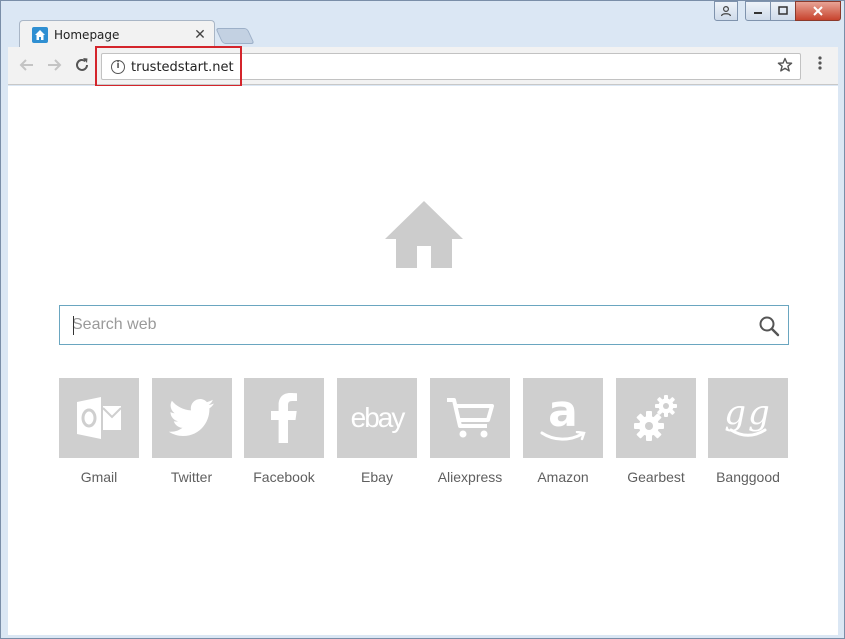  What do you see at coordinates (748, 477) in the screenshot?
I see `shortcut-label: Banggood` at bounding box center [748, 477].